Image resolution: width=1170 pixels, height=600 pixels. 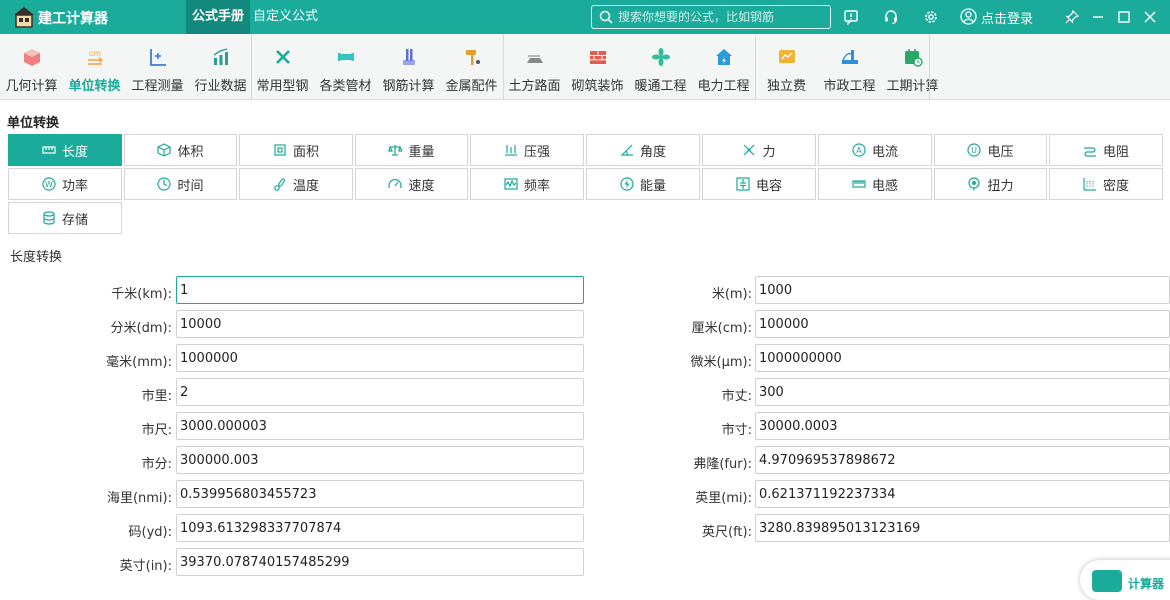 What do you see at coordinates (786, 67) in the screenshot?
I see `toolbar-item-fee: 独立费` at bounding box center [786, 67].